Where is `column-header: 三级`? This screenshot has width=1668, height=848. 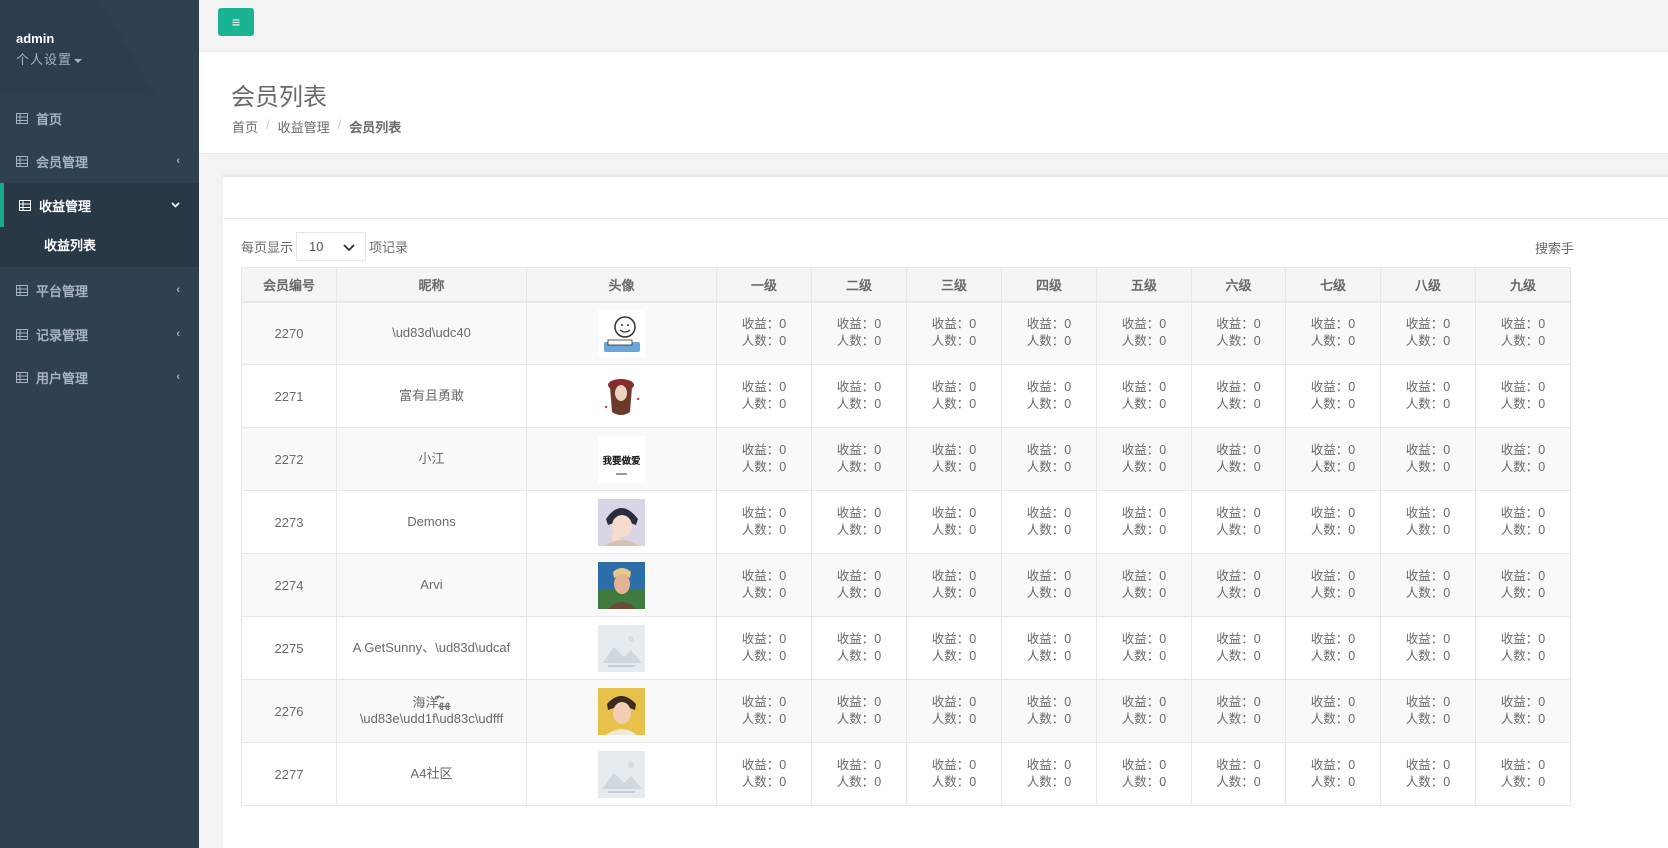 column-header: 三级 is located at coordinates (954, 285).